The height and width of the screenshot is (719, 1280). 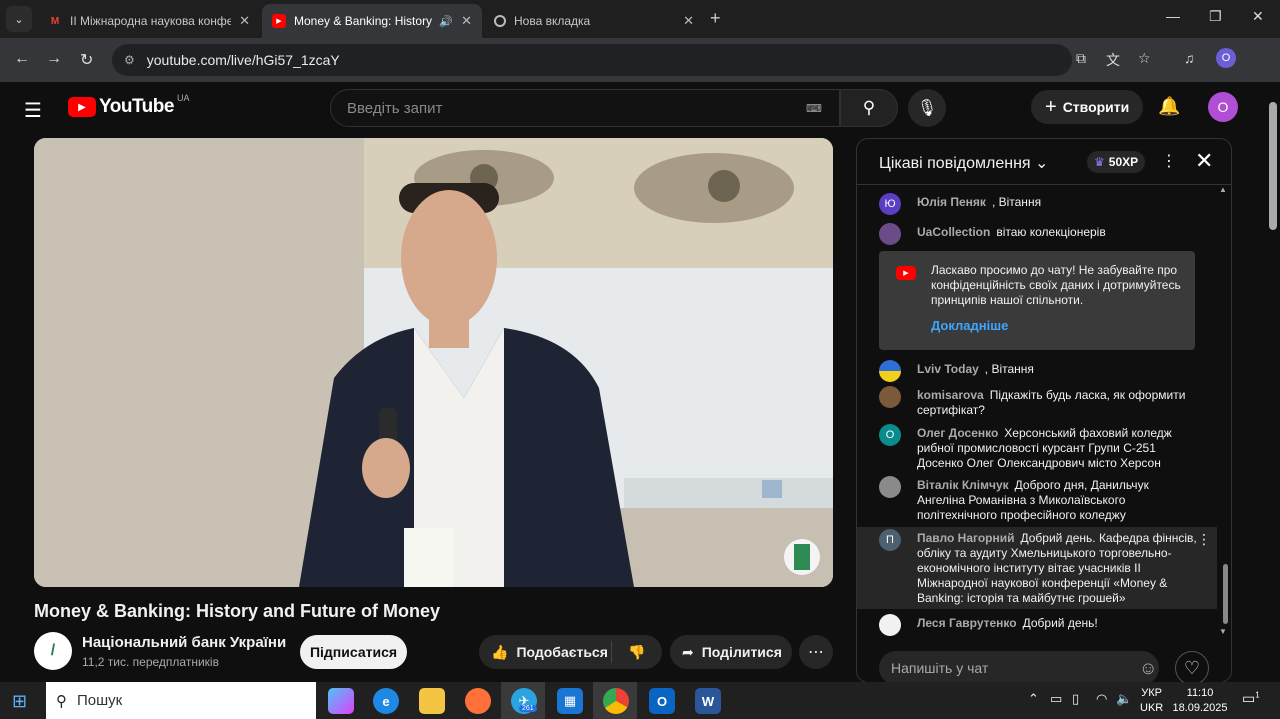 I want to click on country-code: UA, so click(x=183, y=98).